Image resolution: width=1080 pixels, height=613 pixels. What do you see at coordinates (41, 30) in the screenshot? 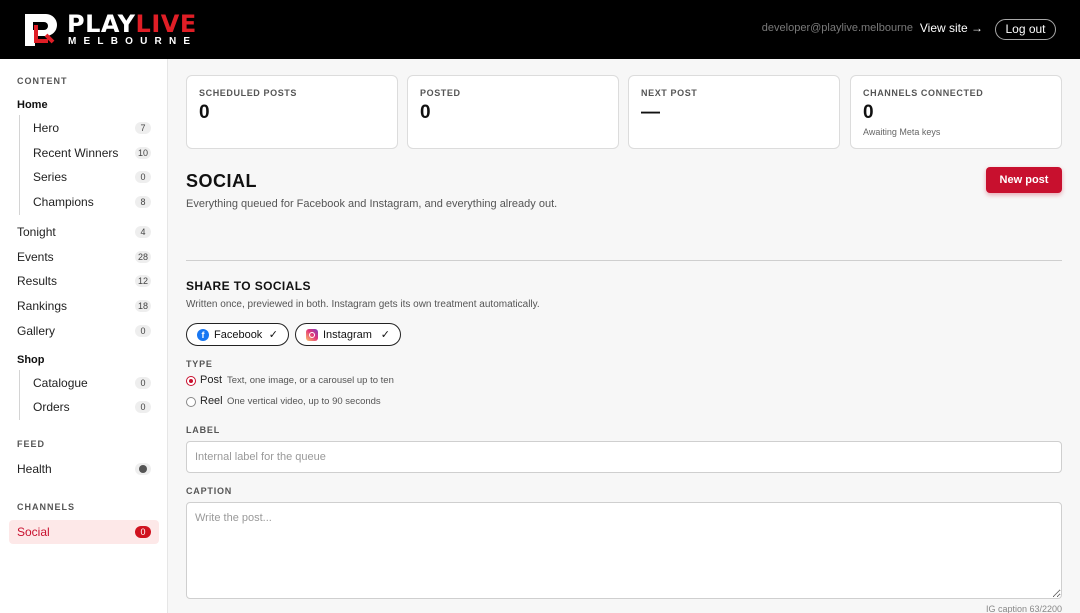
I see `playlive-mark-icon` at bounding box center [41, 30].